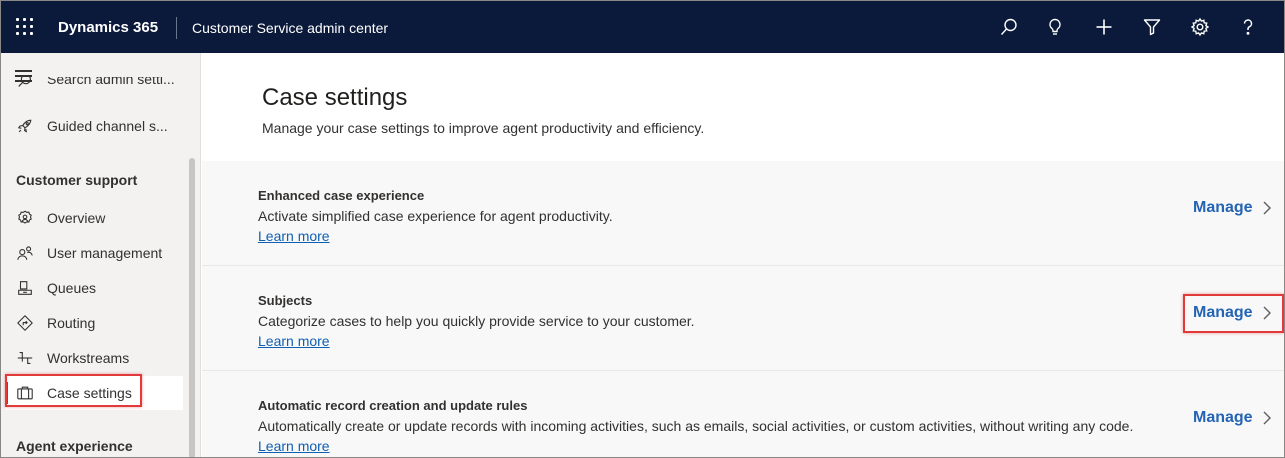  Describe the element at coordinates (6, 393) in the screenshot. I see `active-indicator` at that location.